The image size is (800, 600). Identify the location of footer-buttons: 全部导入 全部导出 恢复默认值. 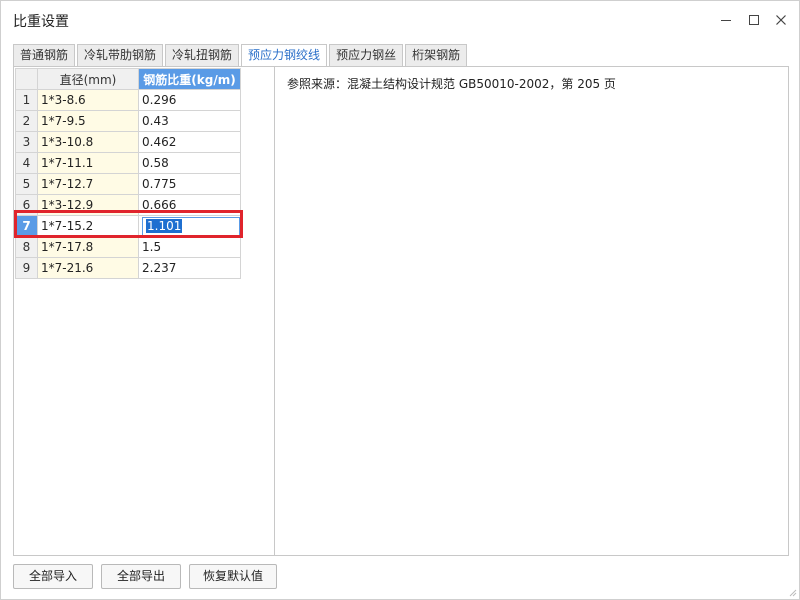
(149, 576).